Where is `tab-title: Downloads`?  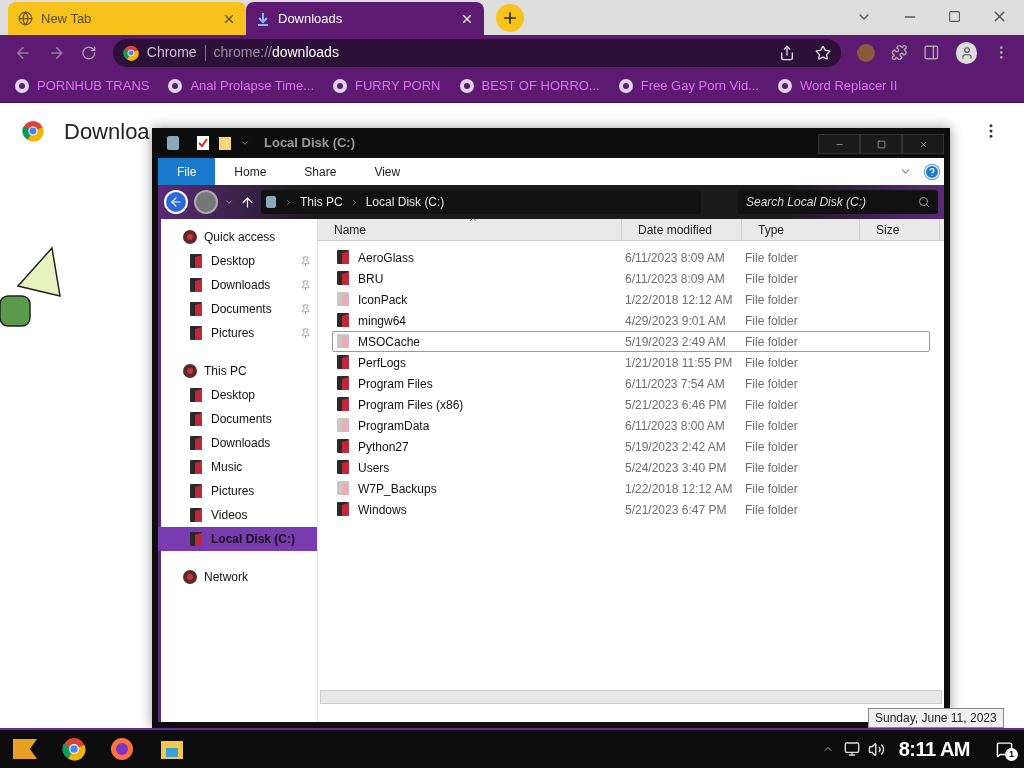
tab-title: Downloads is located at coordinates (311, 18).